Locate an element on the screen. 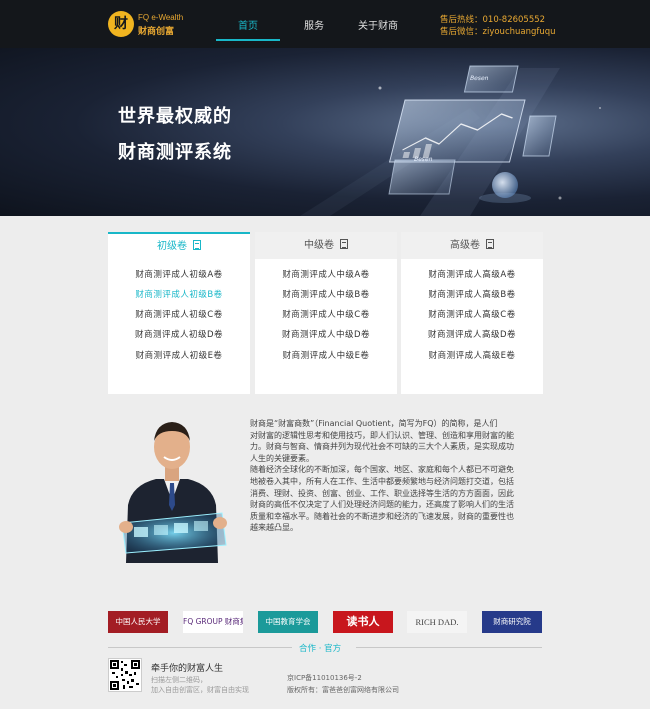  exam-link: 财商测评成人中级D卷 is located at coordinates (326, 334).